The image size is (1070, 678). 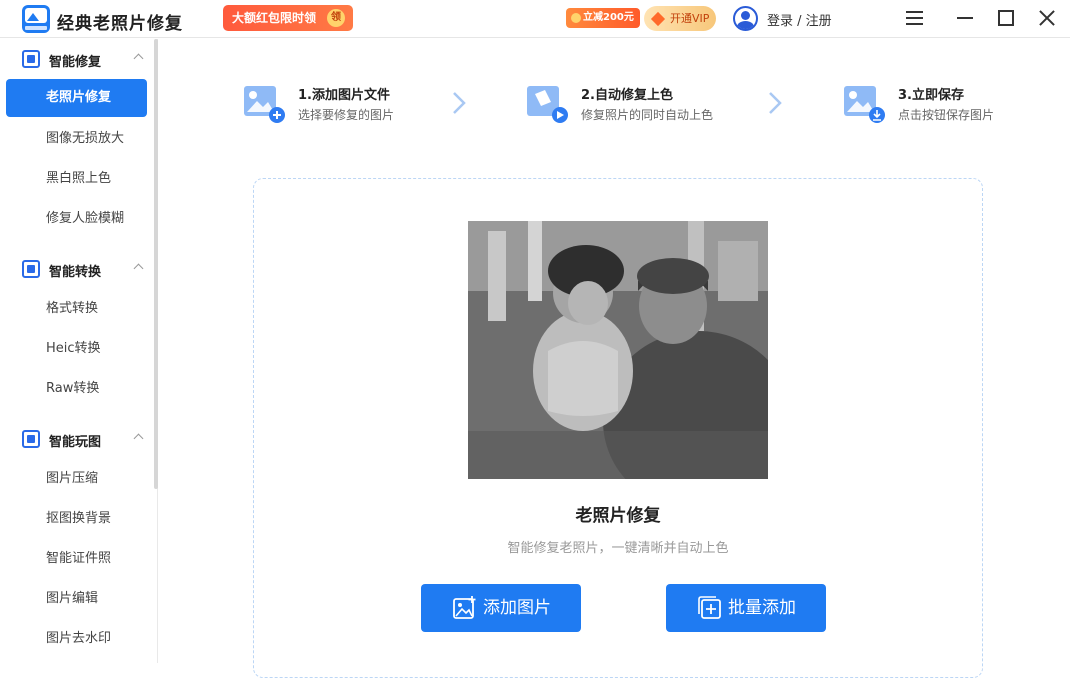 What do you see at coordinates (946, 115) in the screenshot?
I see `step-desc: 点击按钮保存图片` at bounding box center [946, 115].